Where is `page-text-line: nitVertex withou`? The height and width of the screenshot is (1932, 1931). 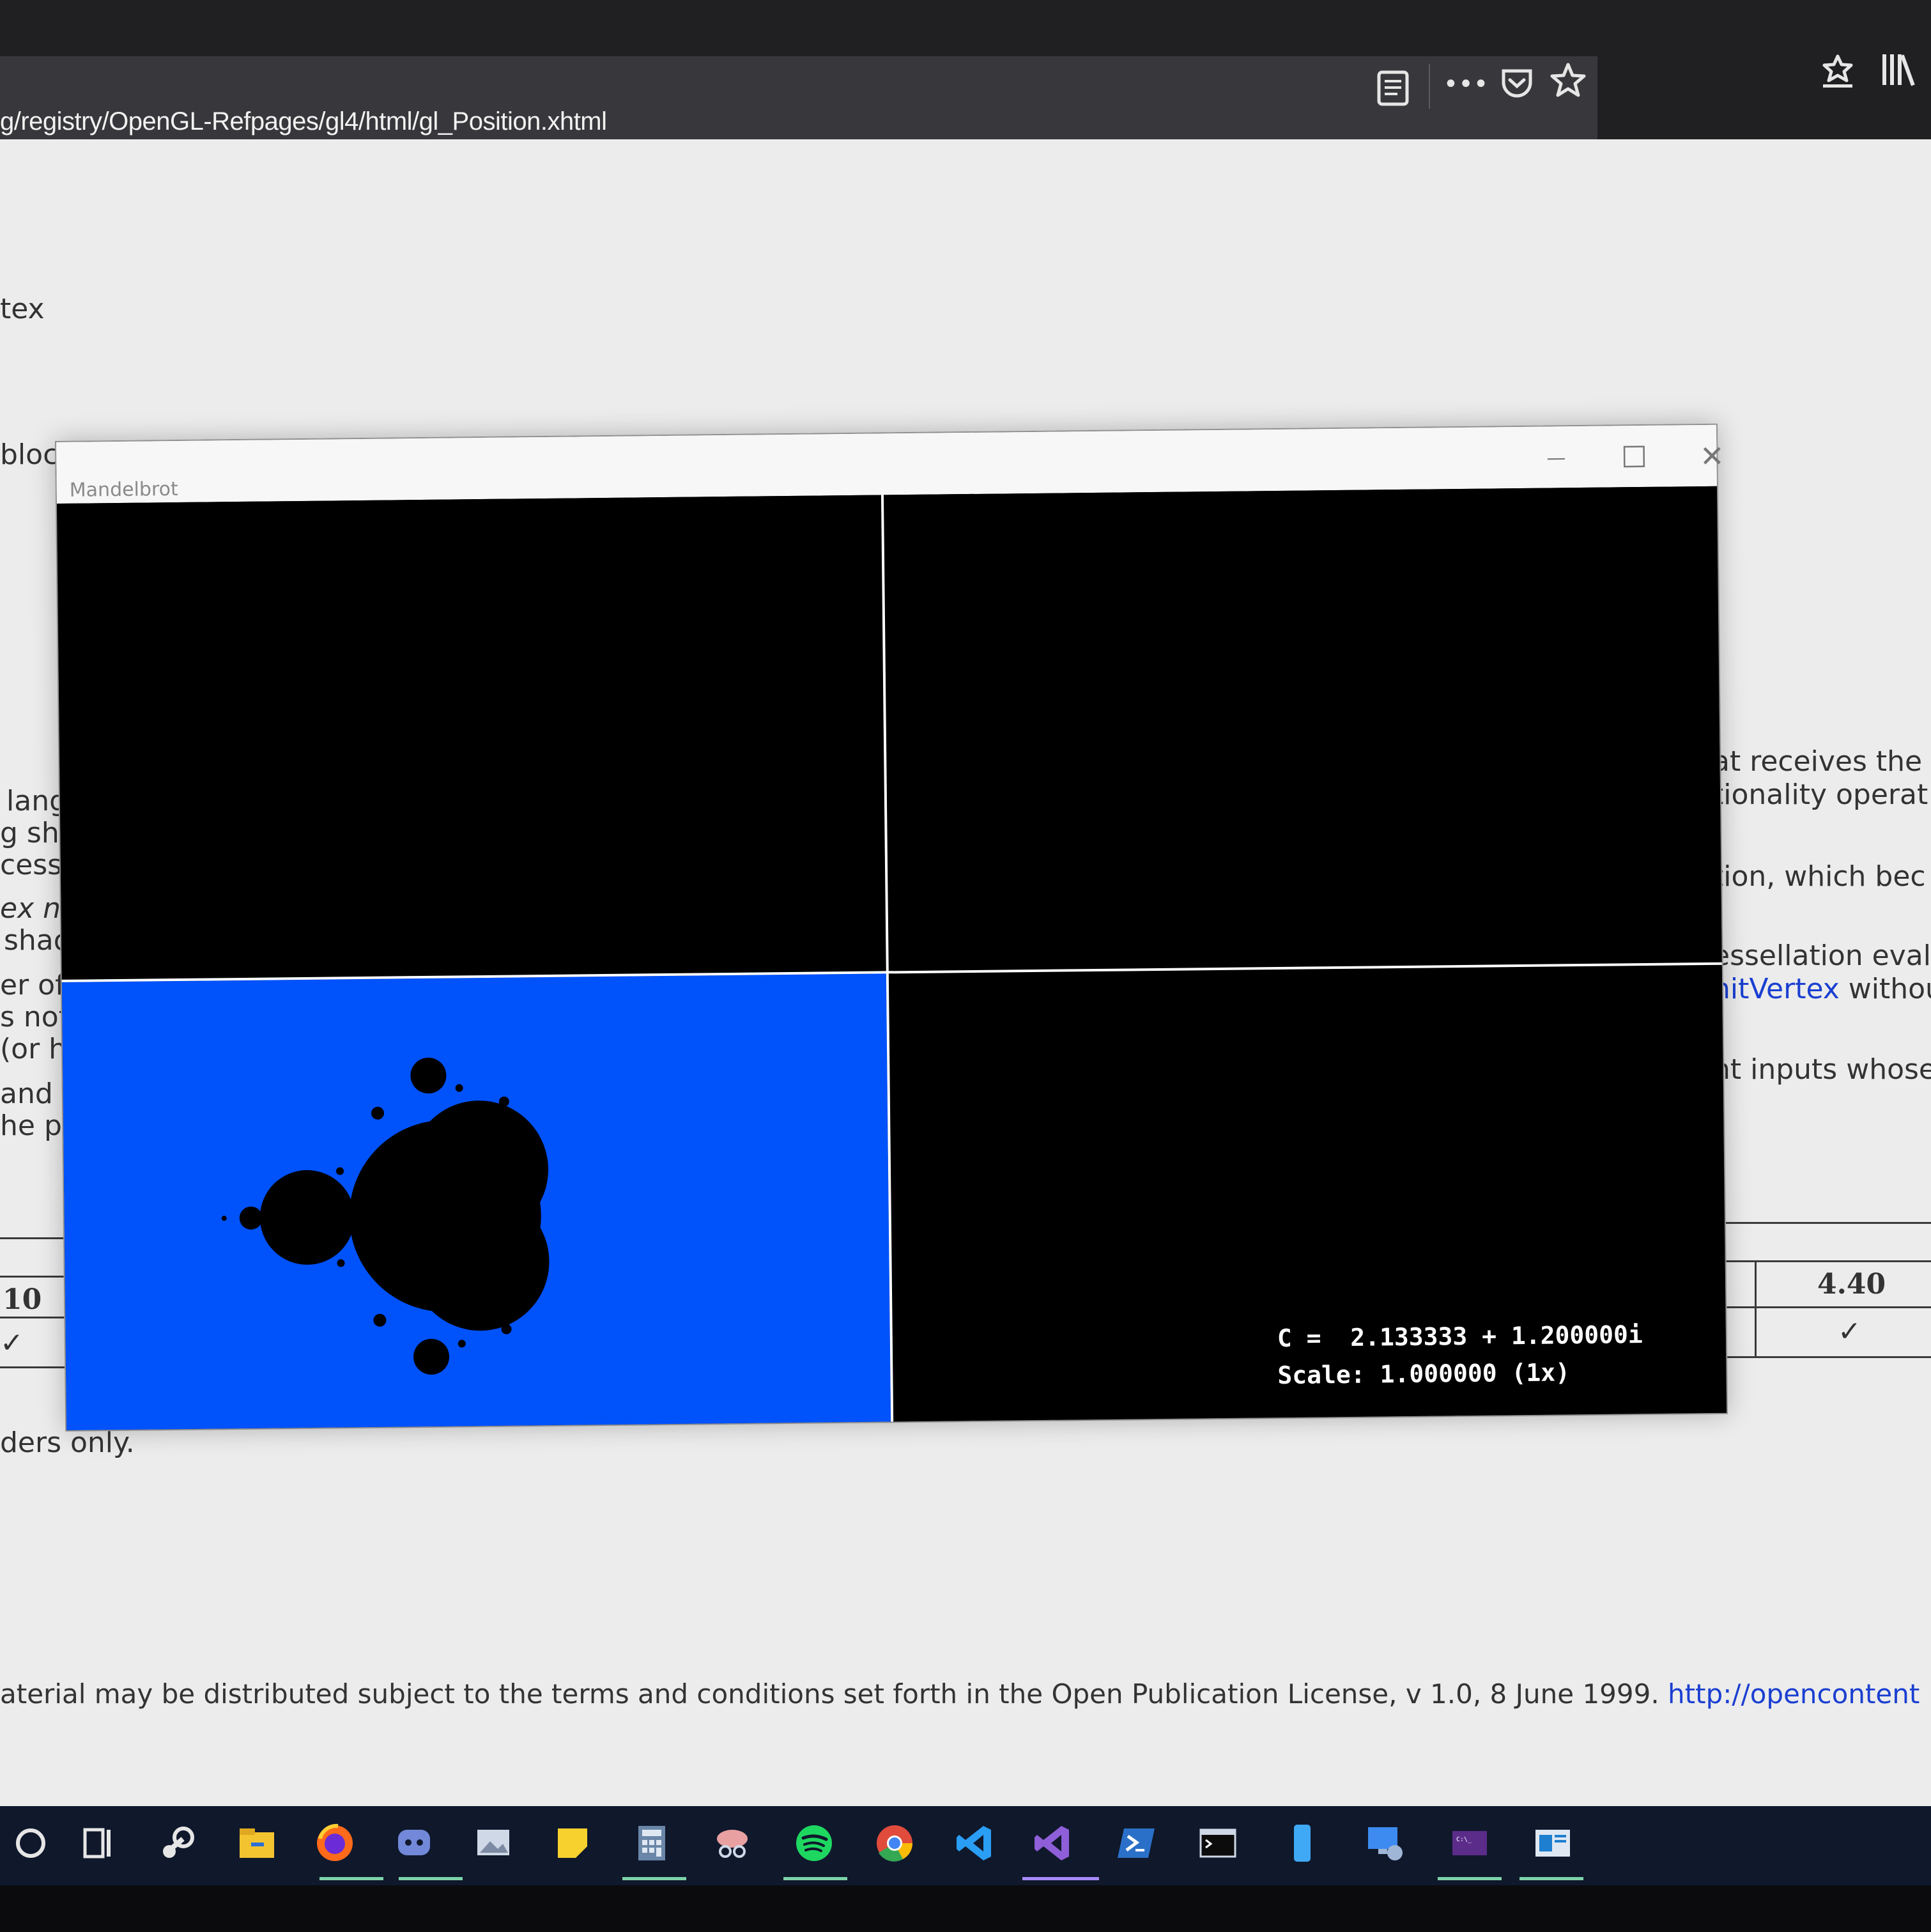 page-text-line: nitVertex withou is located at coordinates (1821, 989).